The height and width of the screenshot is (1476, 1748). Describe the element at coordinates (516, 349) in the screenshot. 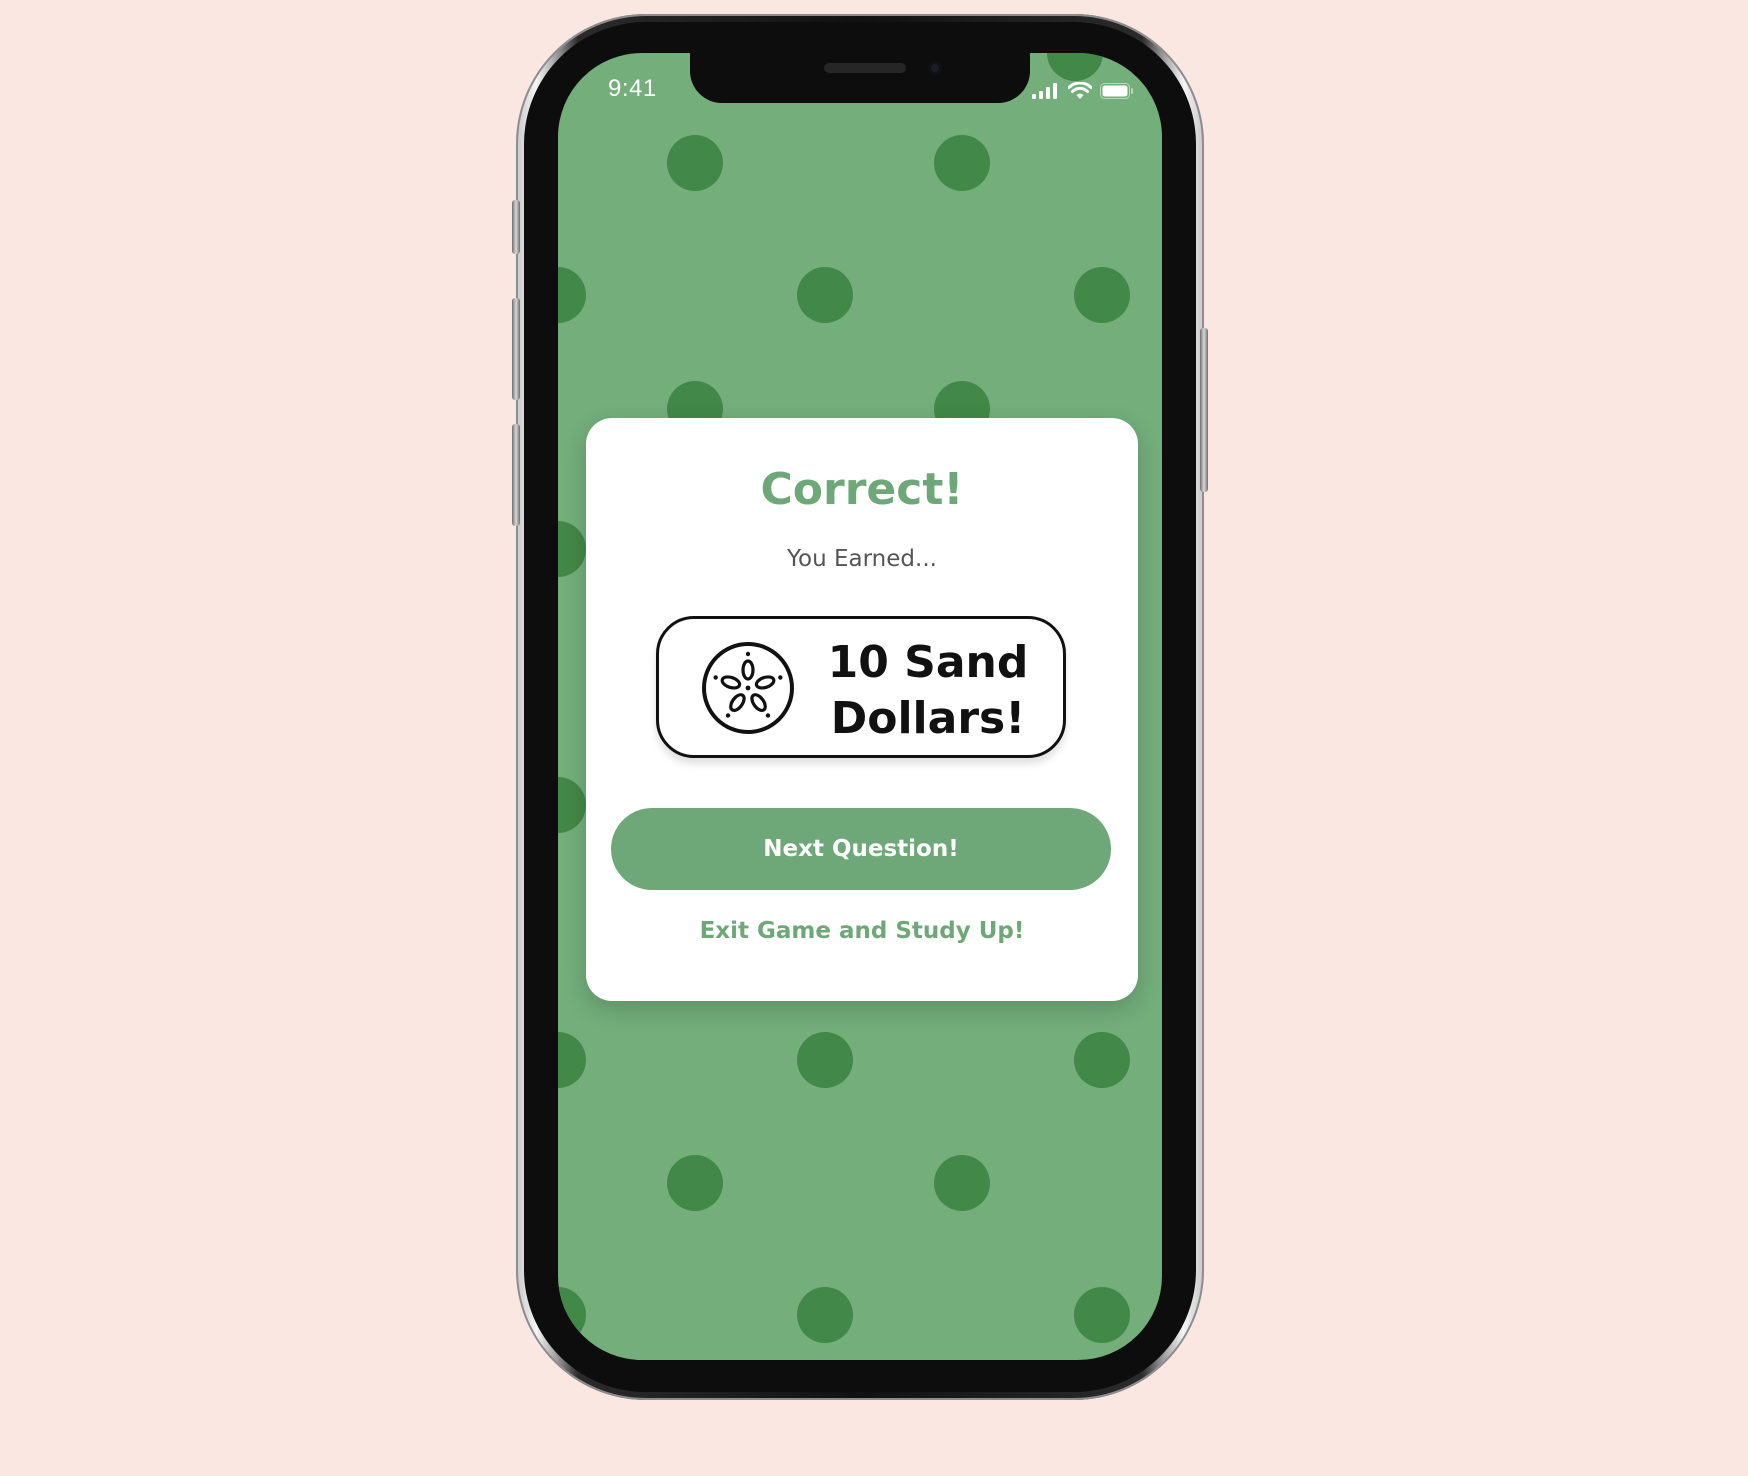

I see `volume-up-button` at that location.